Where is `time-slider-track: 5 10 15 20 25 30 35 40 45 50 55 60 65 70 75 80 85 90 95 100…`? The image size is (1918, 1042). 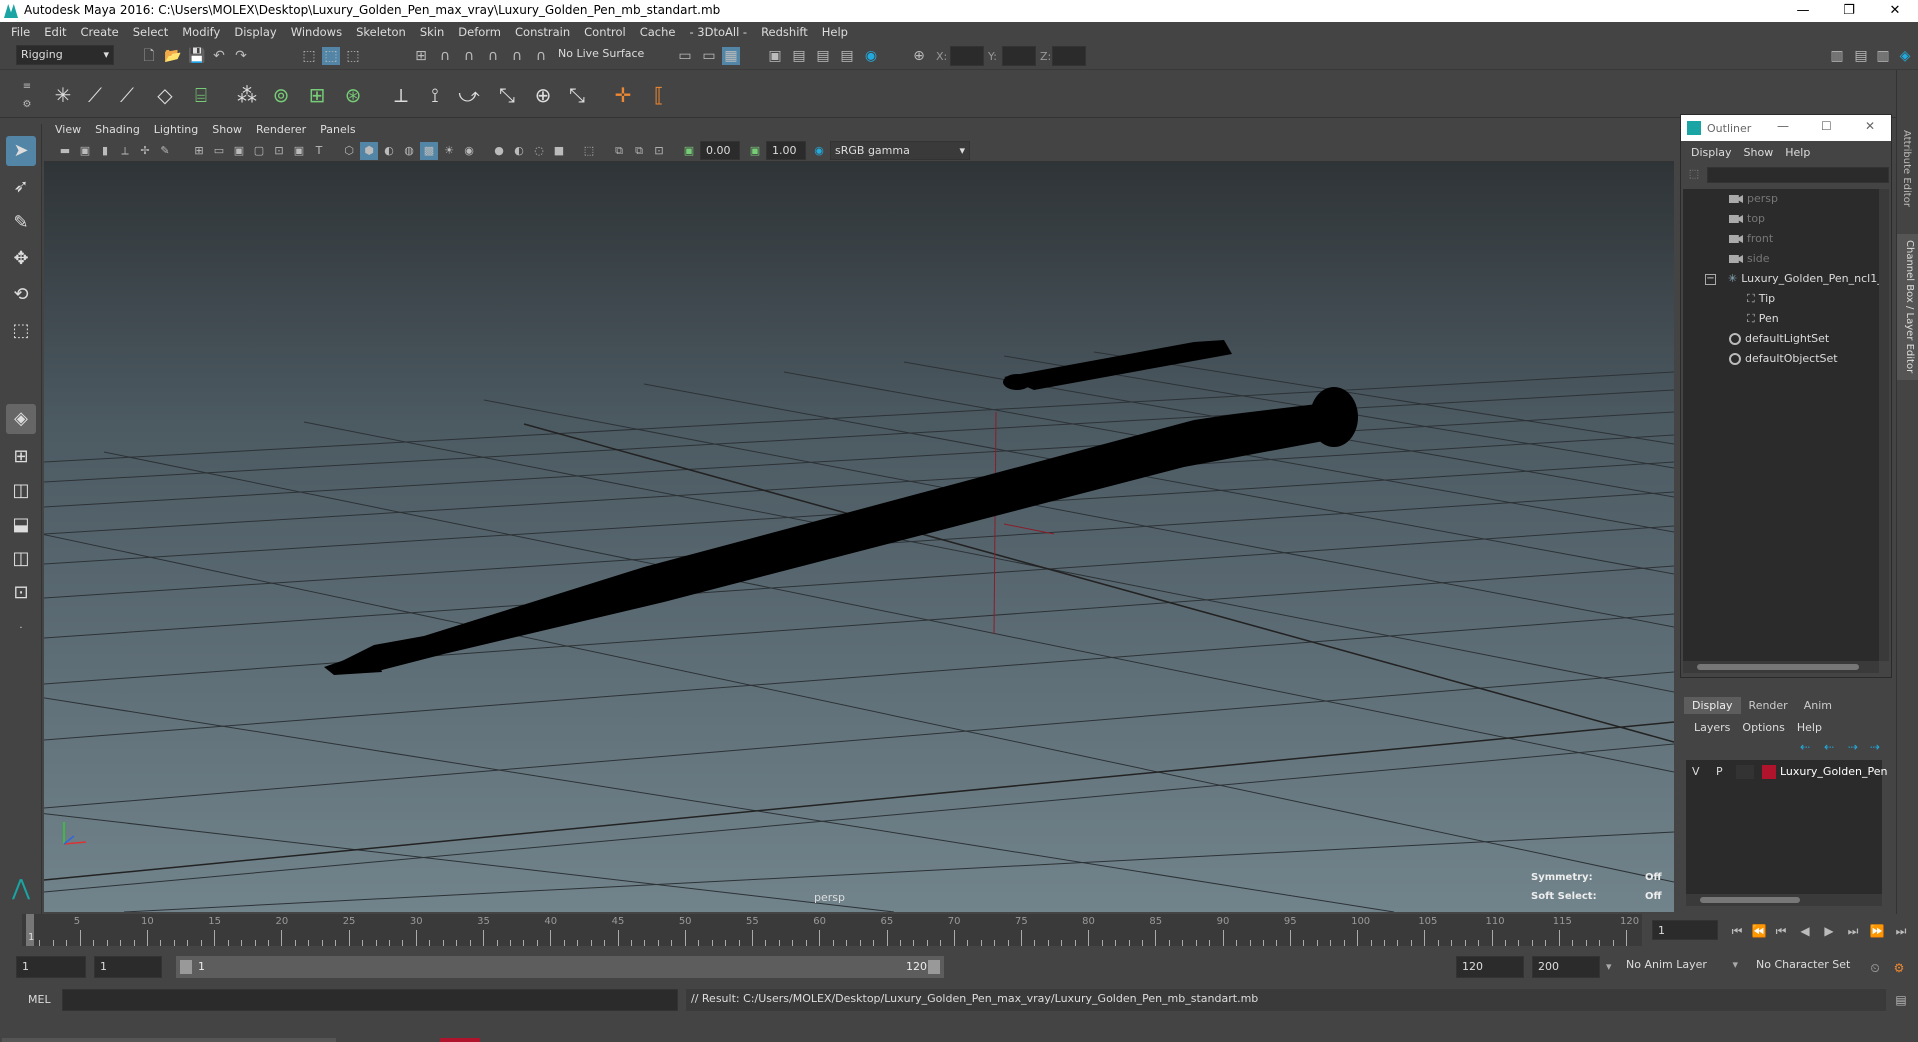 time-slider-track: 5 10 15 20 25 30 35 40 45 50 55 60 65 70 75 80 85 90 95 100… is located at coordinates (832, 930).